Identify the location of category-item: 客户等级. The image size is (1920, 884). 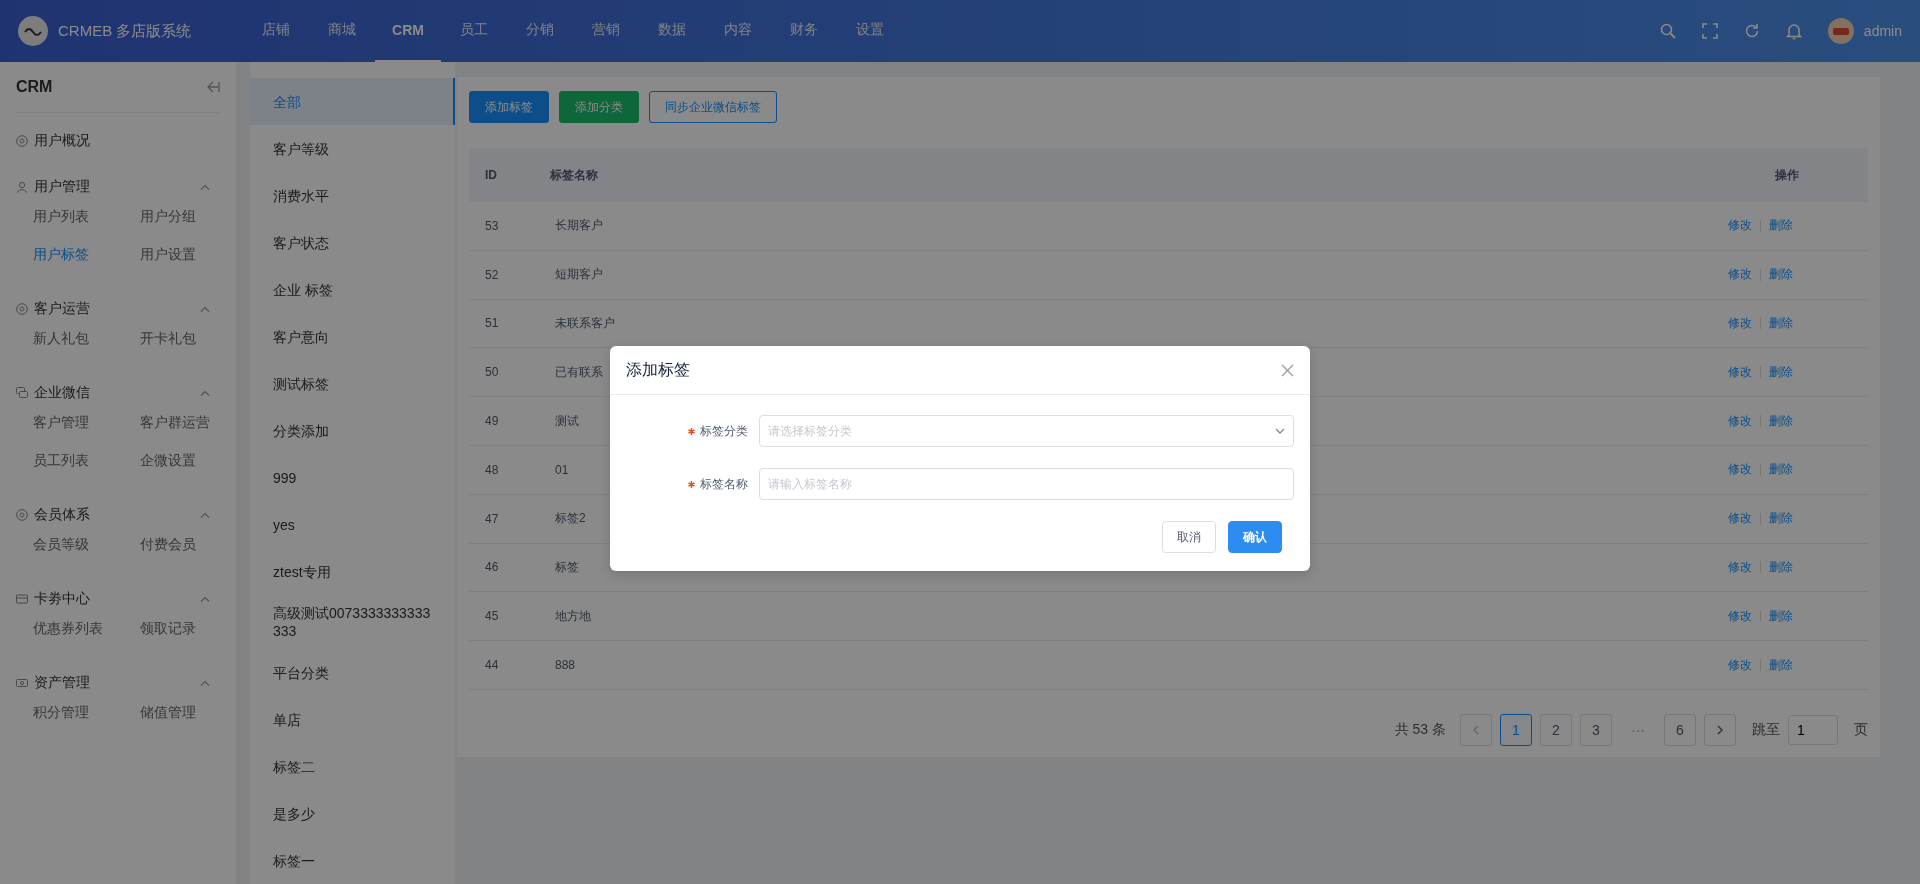
(352, 148).